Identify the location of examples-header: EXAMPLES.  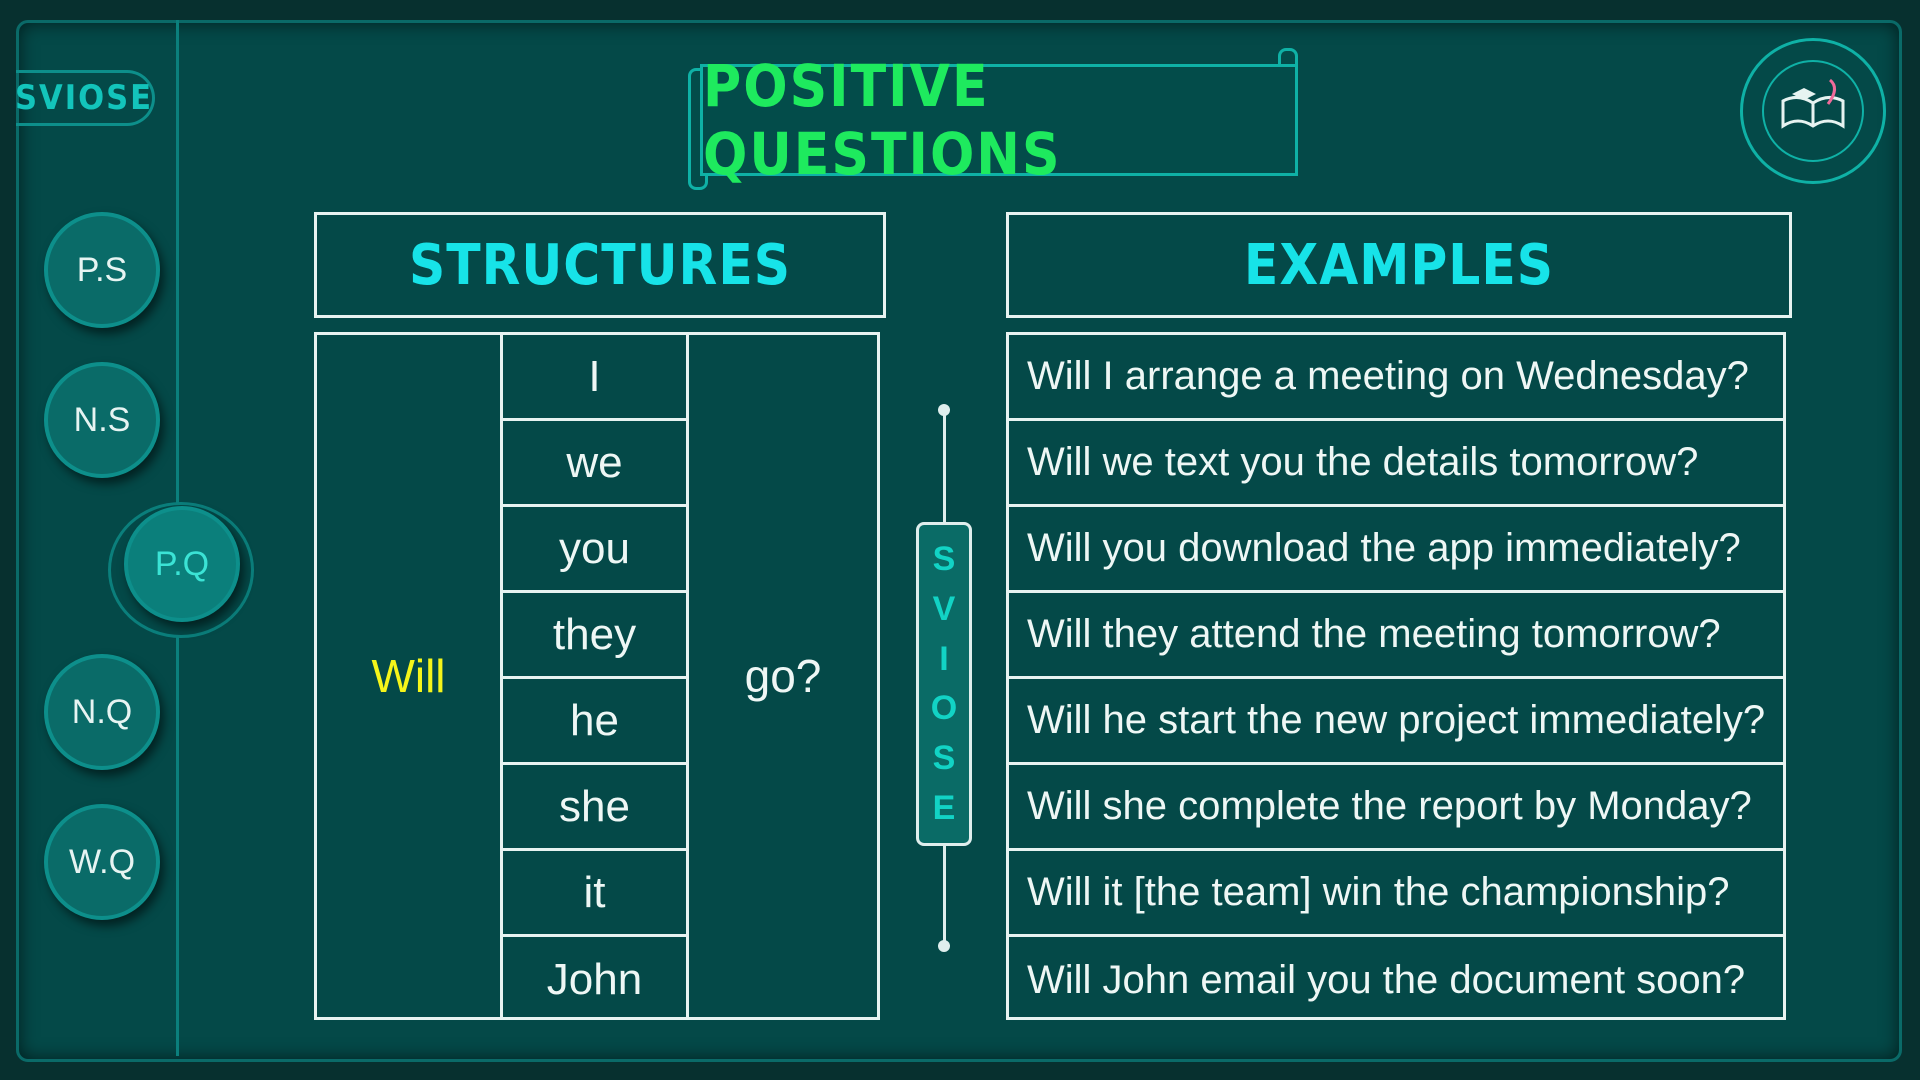
(1399, 265).